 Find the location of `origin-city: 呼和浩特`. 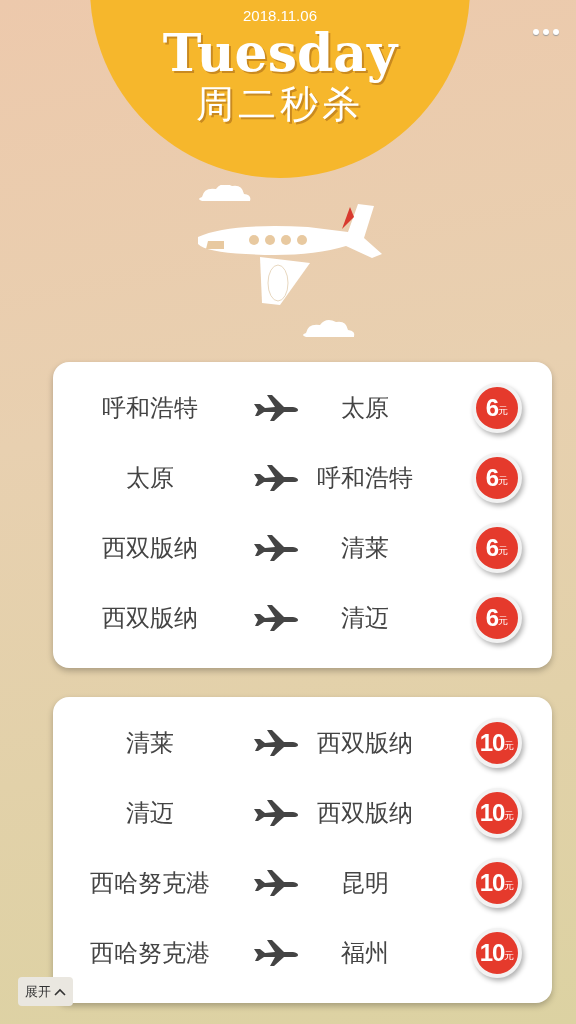

origin-city: 呼和浩特 is located at coordinates (150, 408).